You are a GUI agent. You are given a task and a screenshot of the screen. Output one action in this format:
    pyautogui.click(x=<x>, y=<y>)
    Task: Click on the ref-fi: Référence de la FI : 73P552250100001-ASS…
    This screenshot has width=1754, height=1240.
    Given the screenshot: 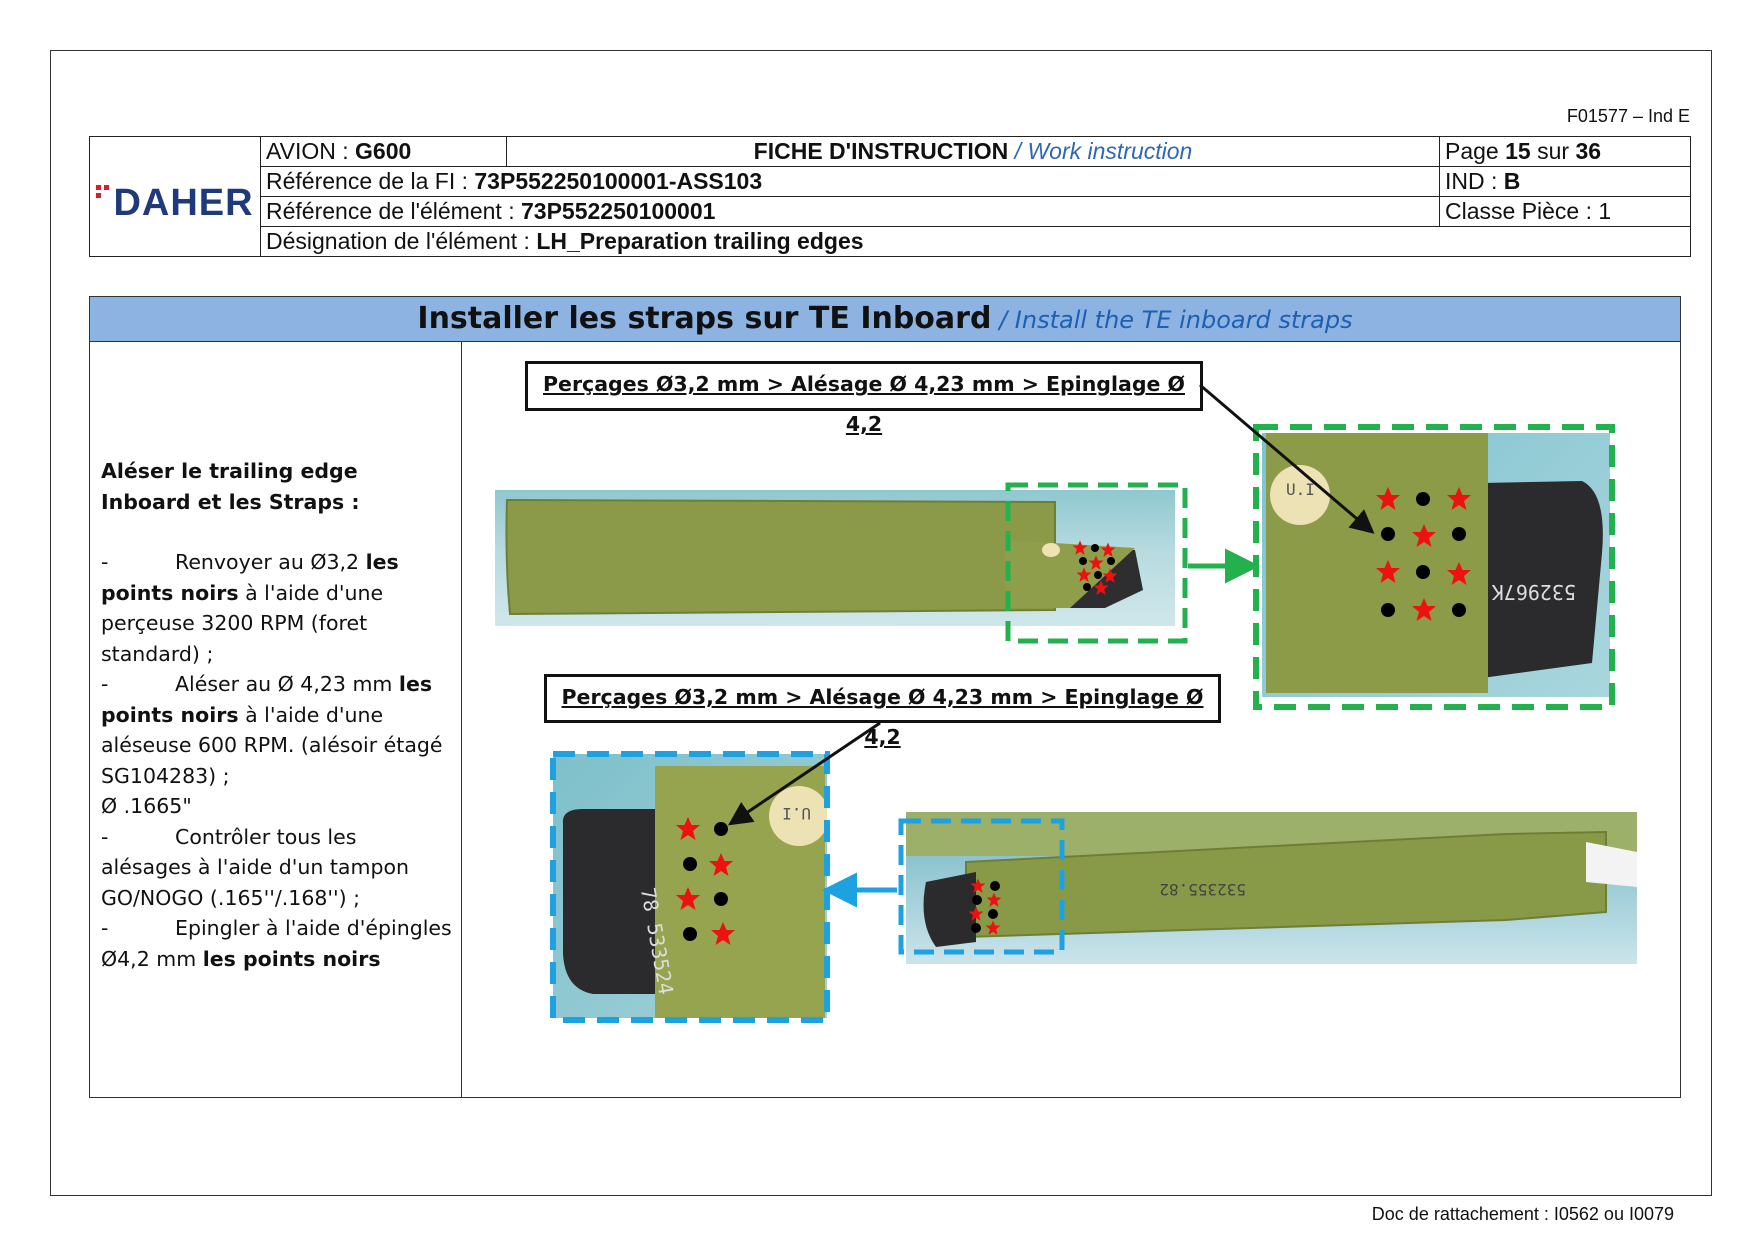 What is the action you would take?
    pyautogui.click(x=850, y=181)
    